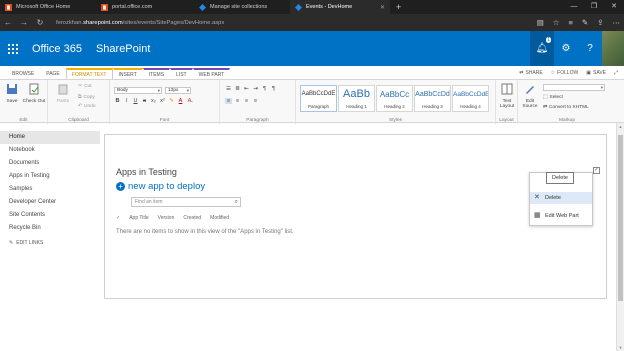  What do you see at coordinates (24, 22) in the screenshot?
I see `forward-icon: →` at bounding box center [24, 22].